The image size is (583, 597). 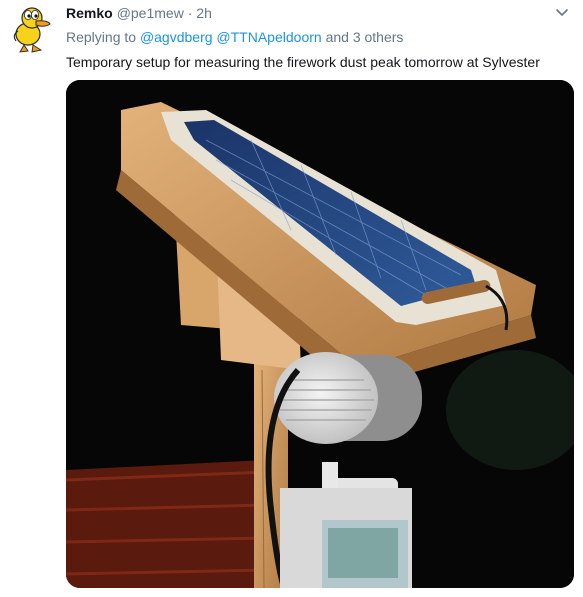 I want to click on mention-agvdberg: @agvdberg, so click(x=176, y=37).